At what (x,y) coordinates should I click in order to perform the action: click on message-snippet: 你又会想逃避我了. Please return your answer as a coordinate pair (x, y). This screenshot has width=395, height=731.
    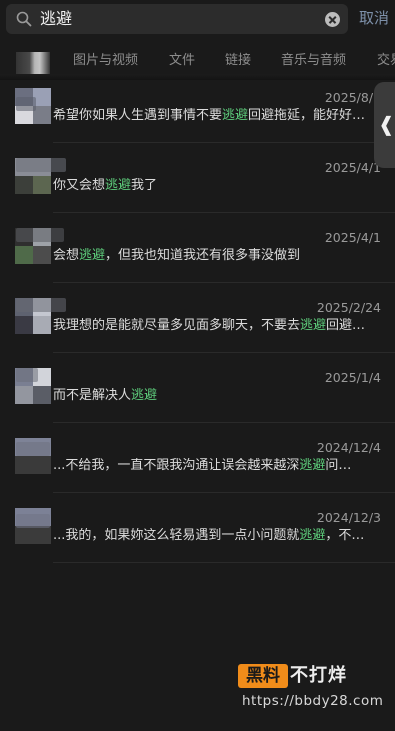
    Looking at the image, I should click on (218, 186).